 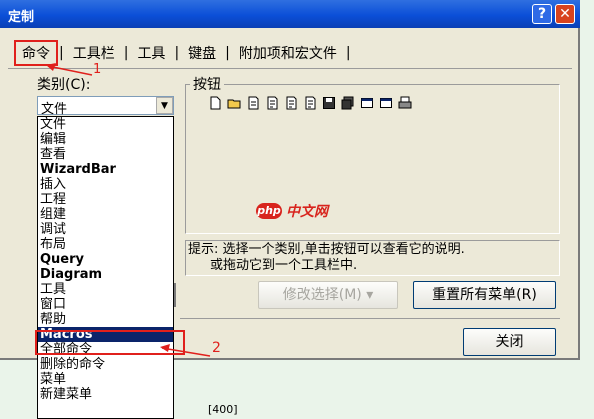 I want to click on annotation-number-1: 1, so click(x=97, y=69).